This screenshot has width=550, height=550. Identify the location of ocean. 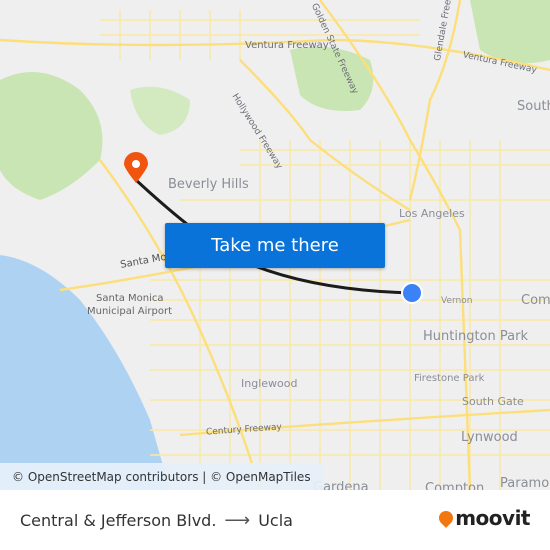
(85, 372).